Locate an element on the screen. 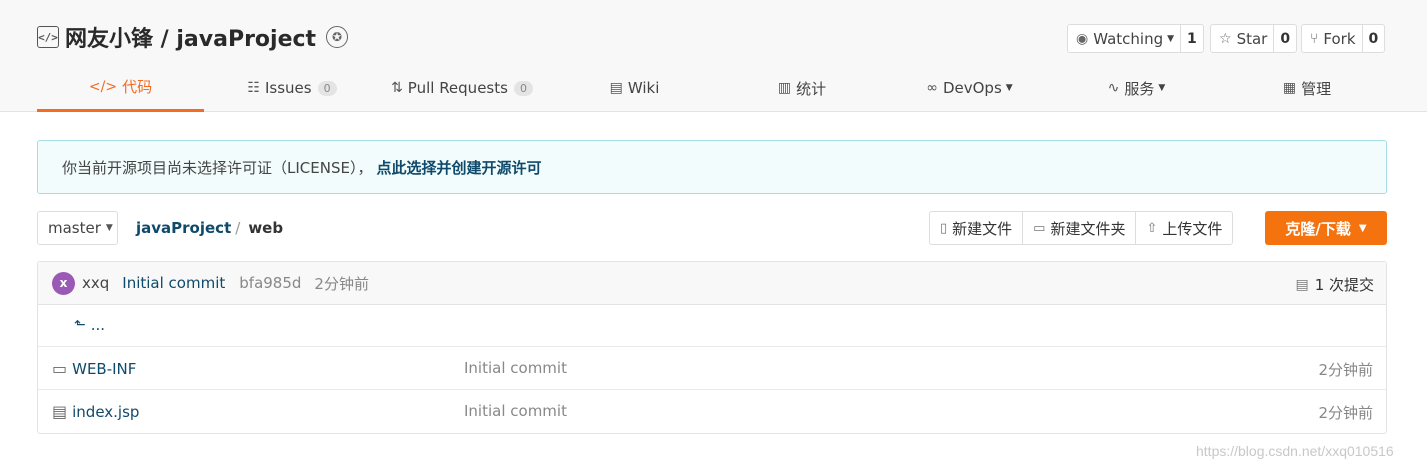  file-name: index.jsp is located at coordinates (106, 411).